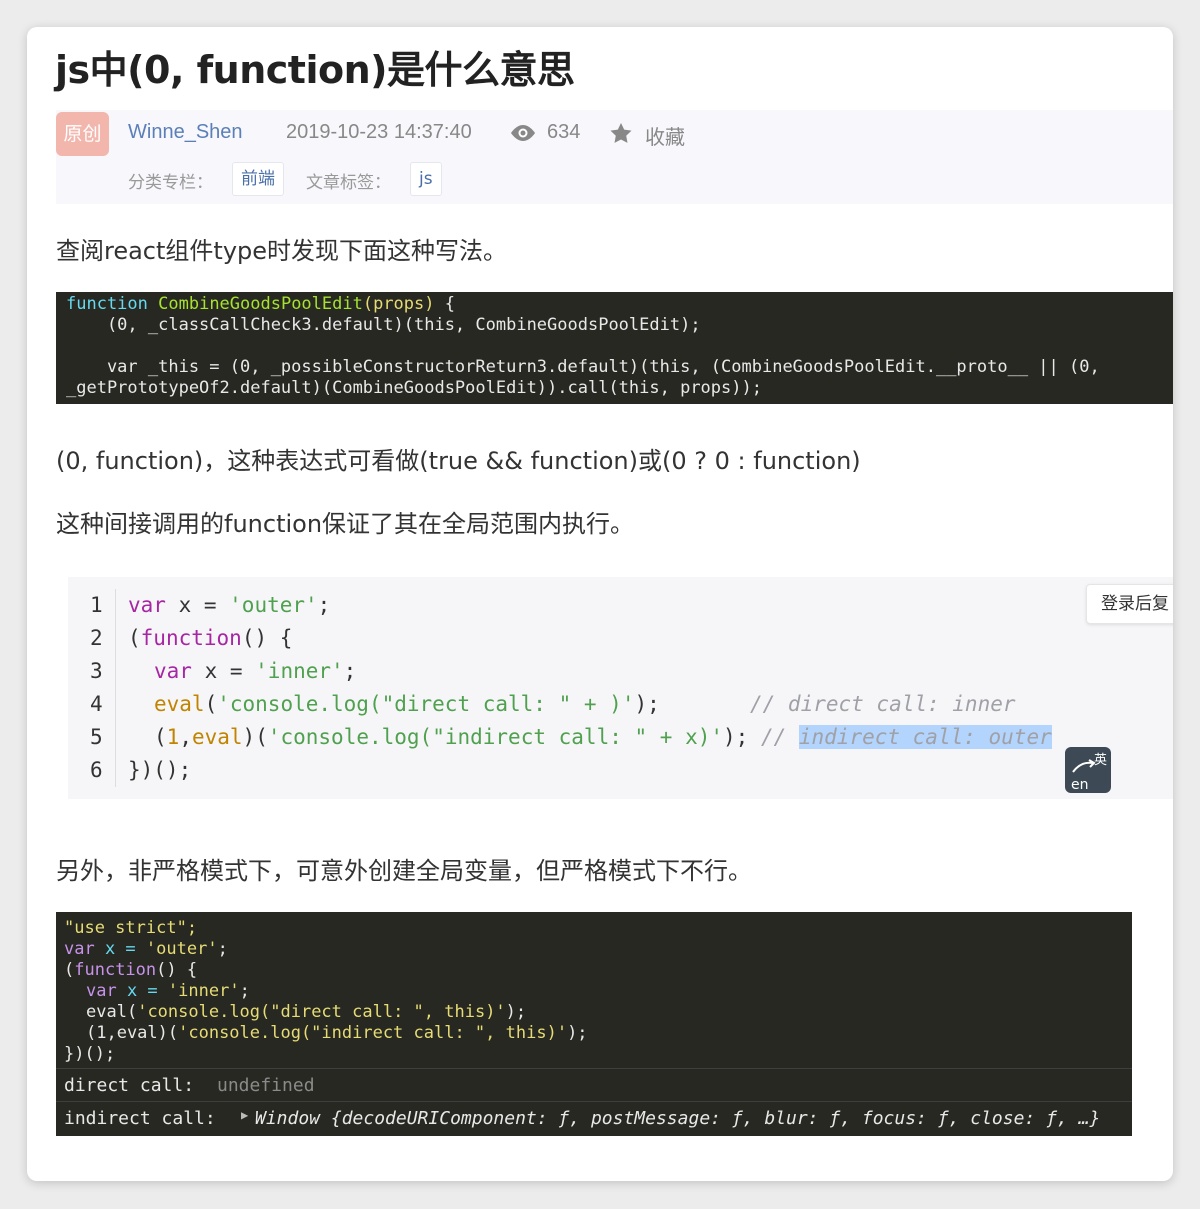 The height and width of the screenshot is (1209, 1200). What do you see at coordinates (96, 737) in the screenshot?
I see `line-number: 5` at bounding box center [96, 737].